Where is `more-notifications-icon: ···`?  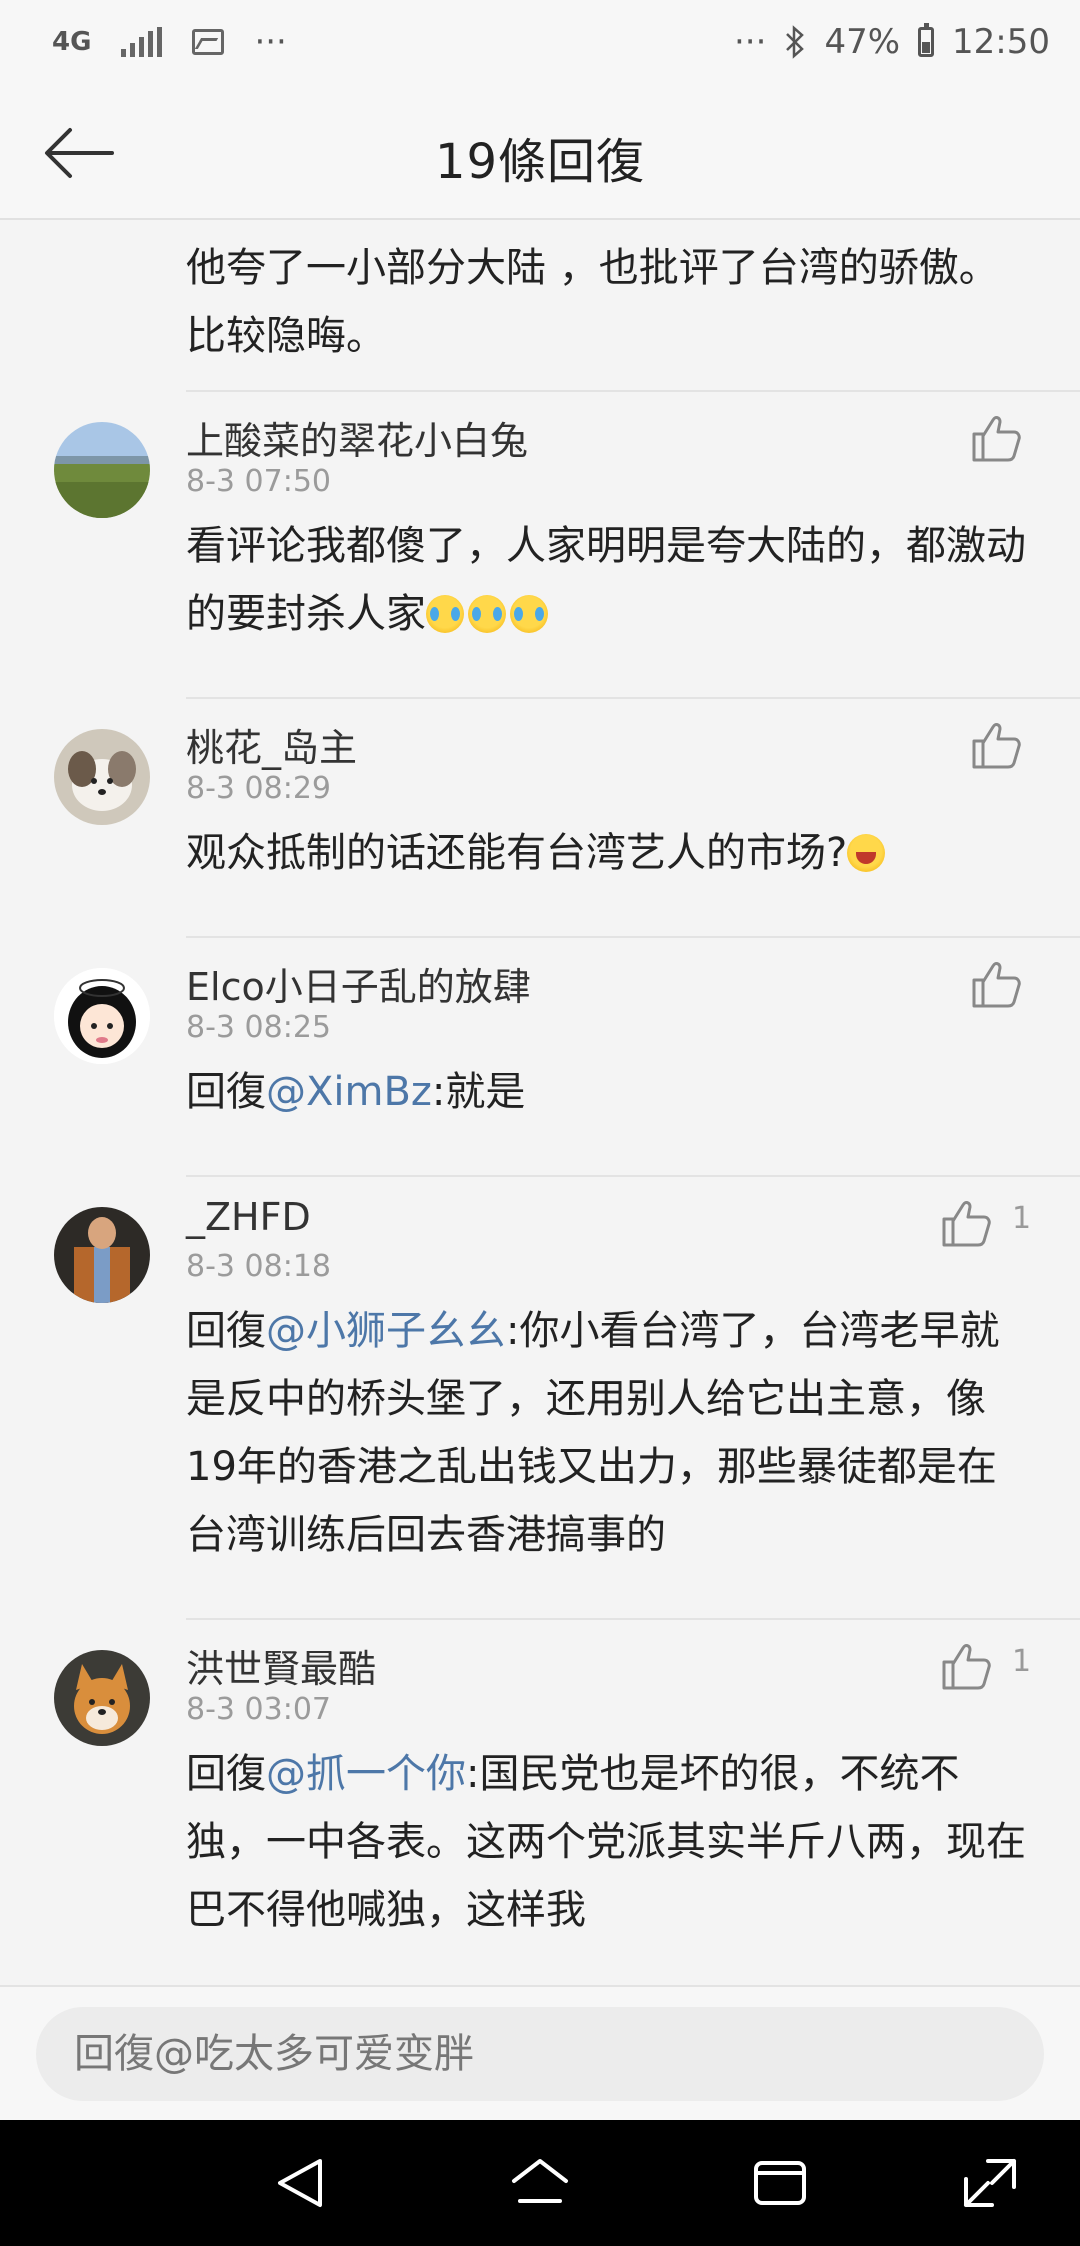
more-notifications-icon: ··· is located at coordinates (270, 42).